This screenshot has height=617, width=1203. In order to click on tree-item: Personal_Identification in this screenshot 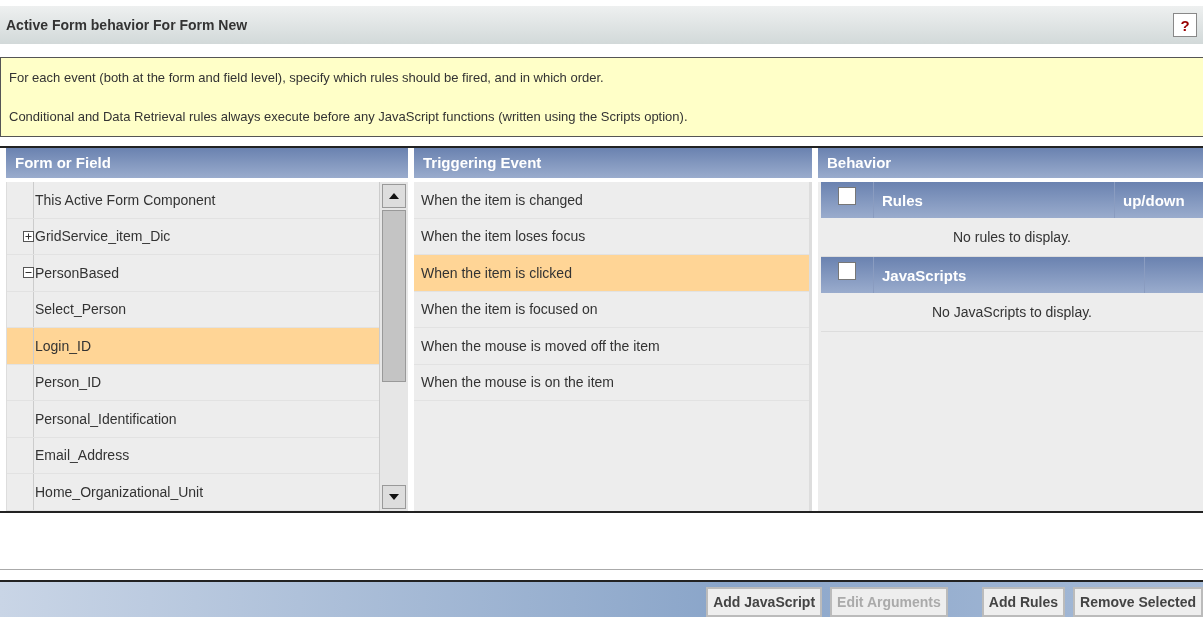, I will do `click(193, 419)`.